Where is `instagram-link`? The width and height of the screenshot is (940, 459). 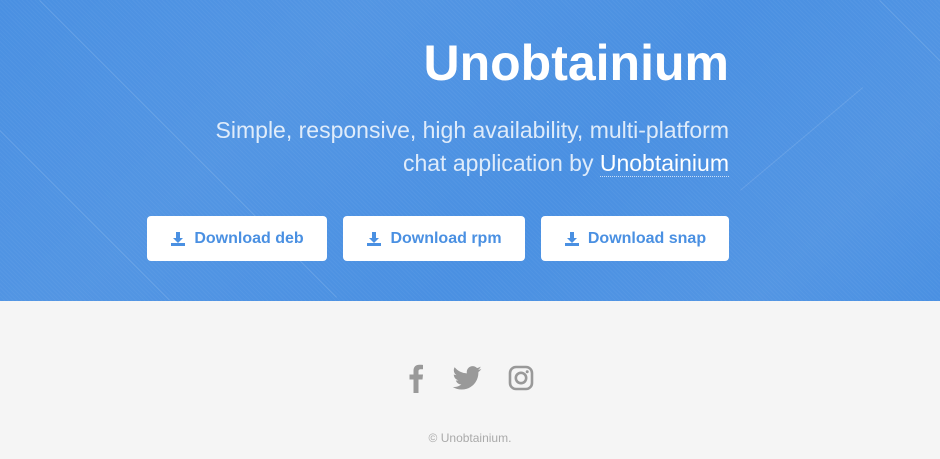 instagram-link is located at coordinates (521, 378).